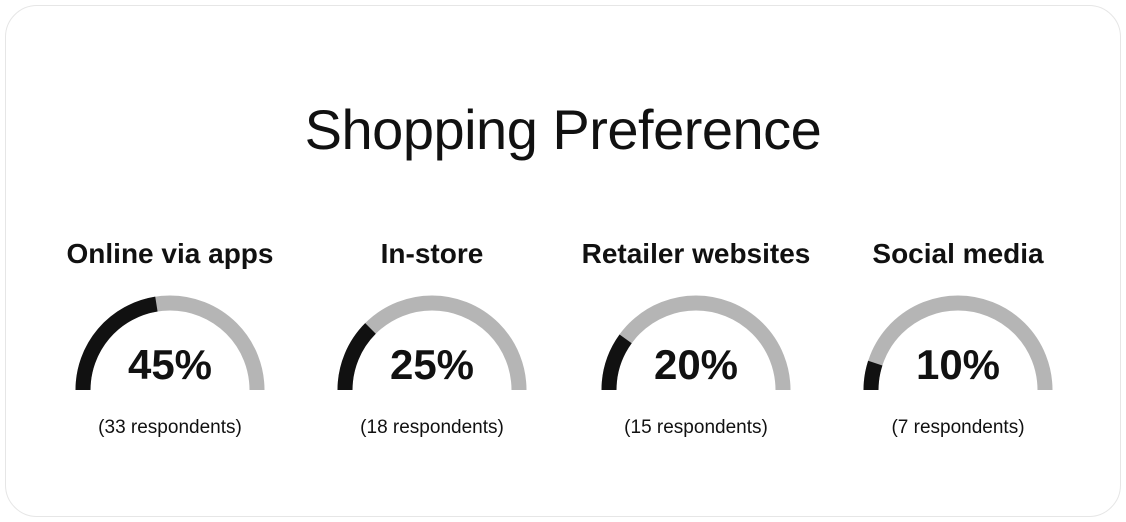 This screenshot has width=1126, height=522. What do you see at coordinates (170, 427) in the screenshot?
I see `gauge-respondents: (33 respondents)` at bounding box center [170, 427].